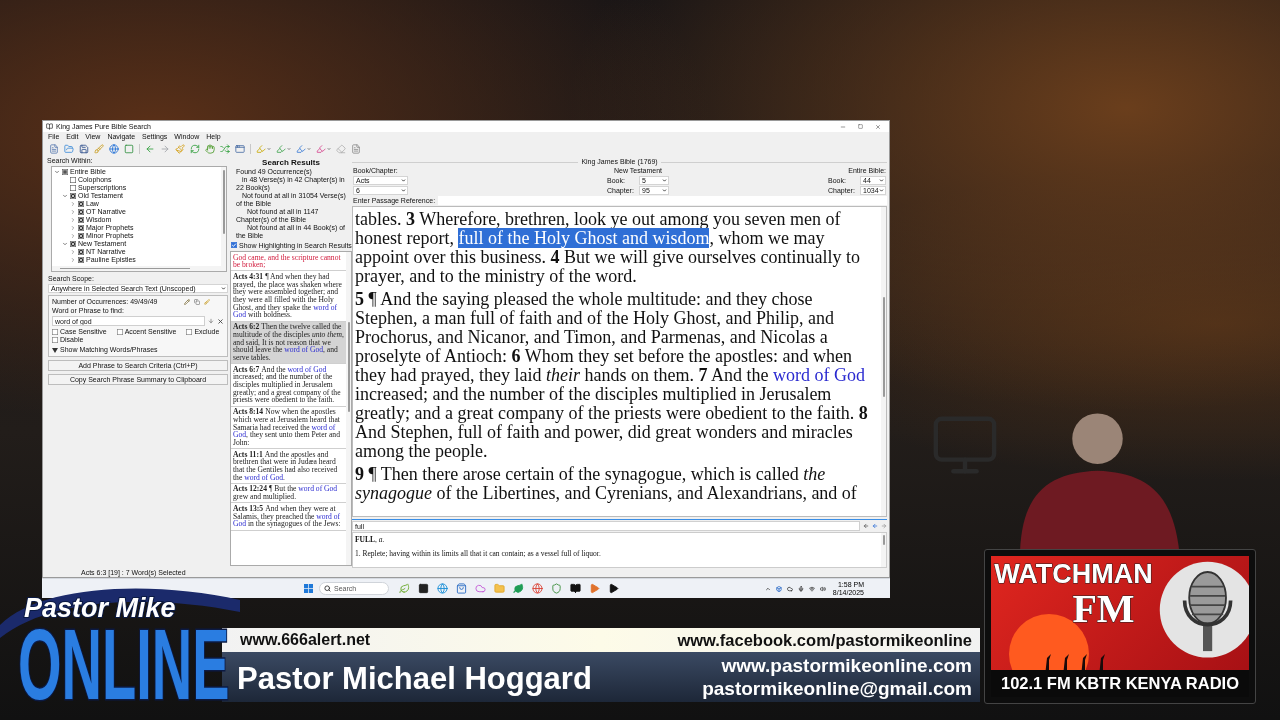 This screenshot has height=720, width=1280. Describe the element at coordinates (606, 484) in the screenshot. I see `passage-paragraph: 9 ¶ Then there arose certain of the synagogue, which is called the synagogue of the Libertines, and Cyrenians, and Alexandrians, and of` at that location.